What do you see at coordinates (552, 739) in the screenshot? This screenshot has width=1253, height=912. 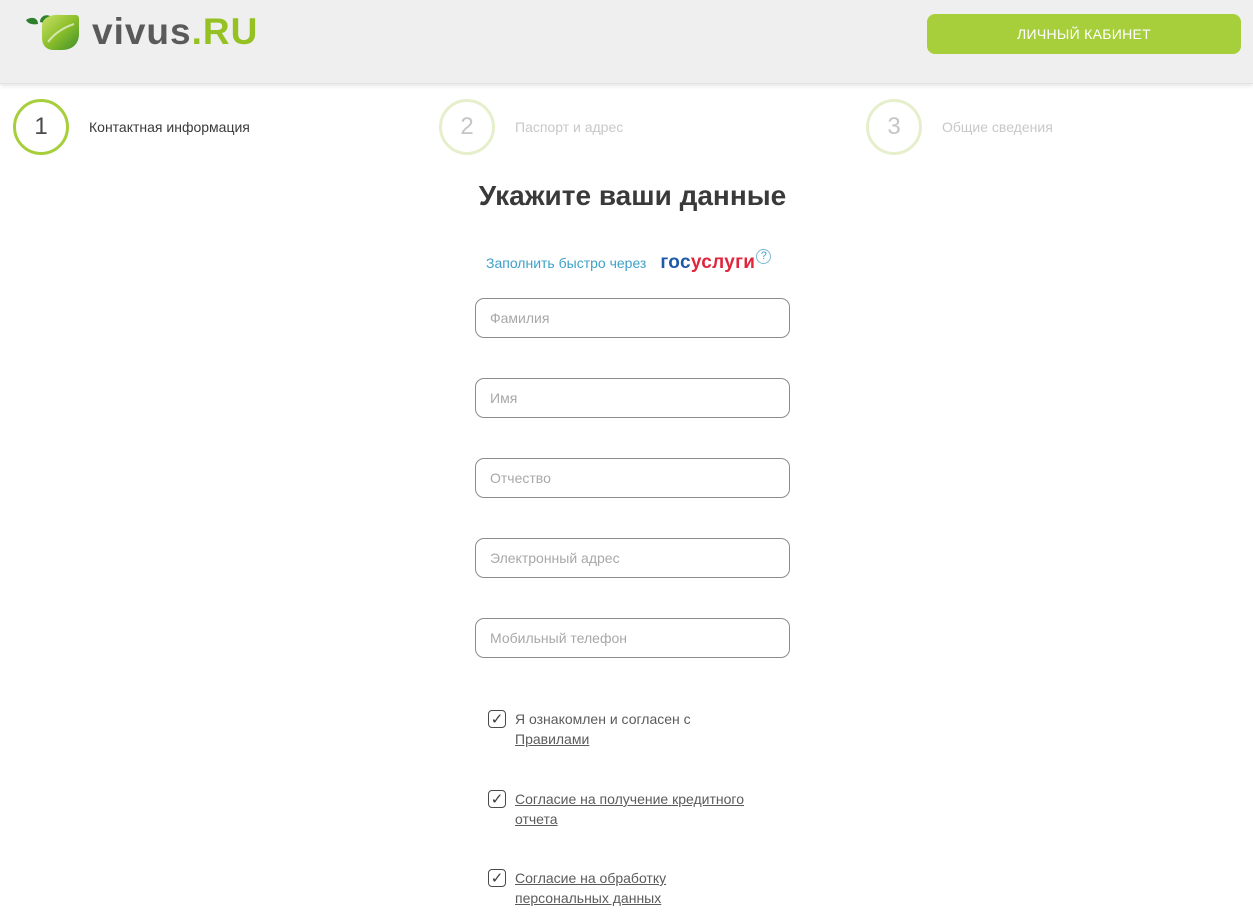 I see `rules-link: Правилами` at bounding box center [552, 739].